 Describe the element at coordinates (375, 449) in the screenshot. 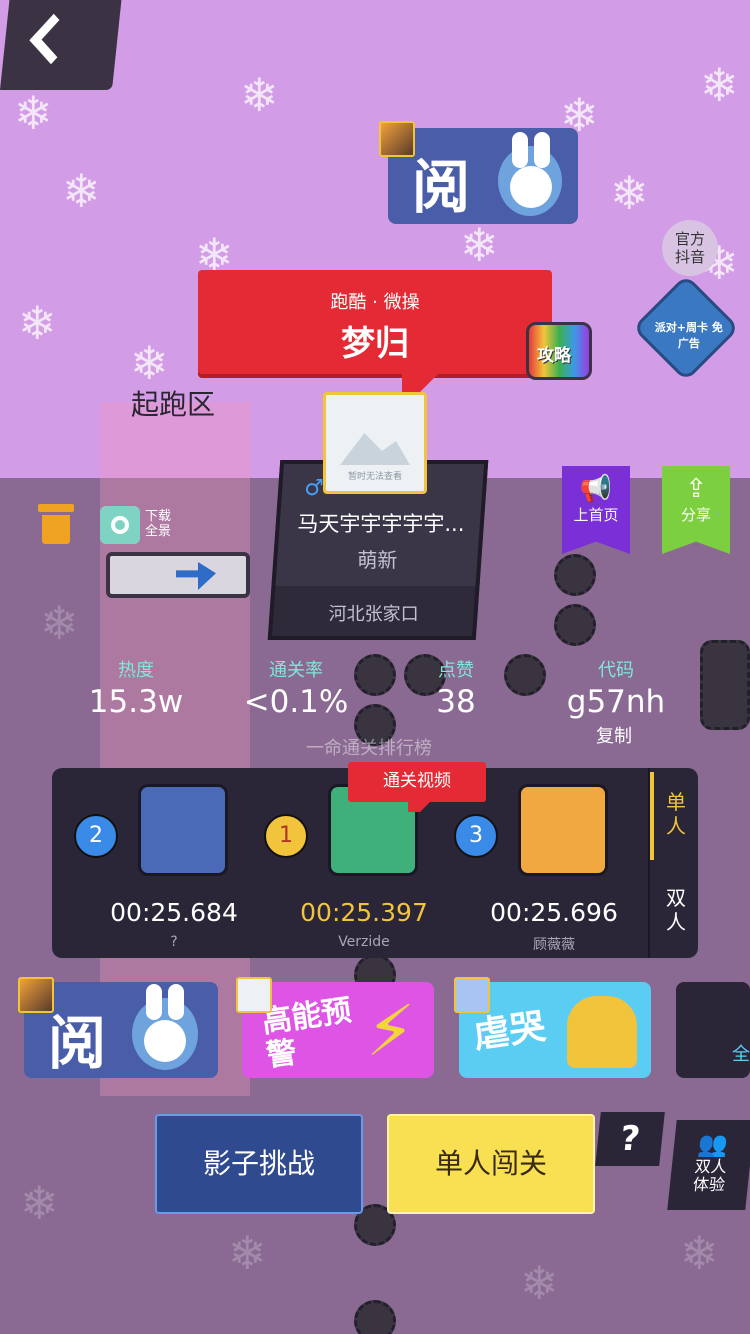

I see `image-placeholder-icon` at that location.